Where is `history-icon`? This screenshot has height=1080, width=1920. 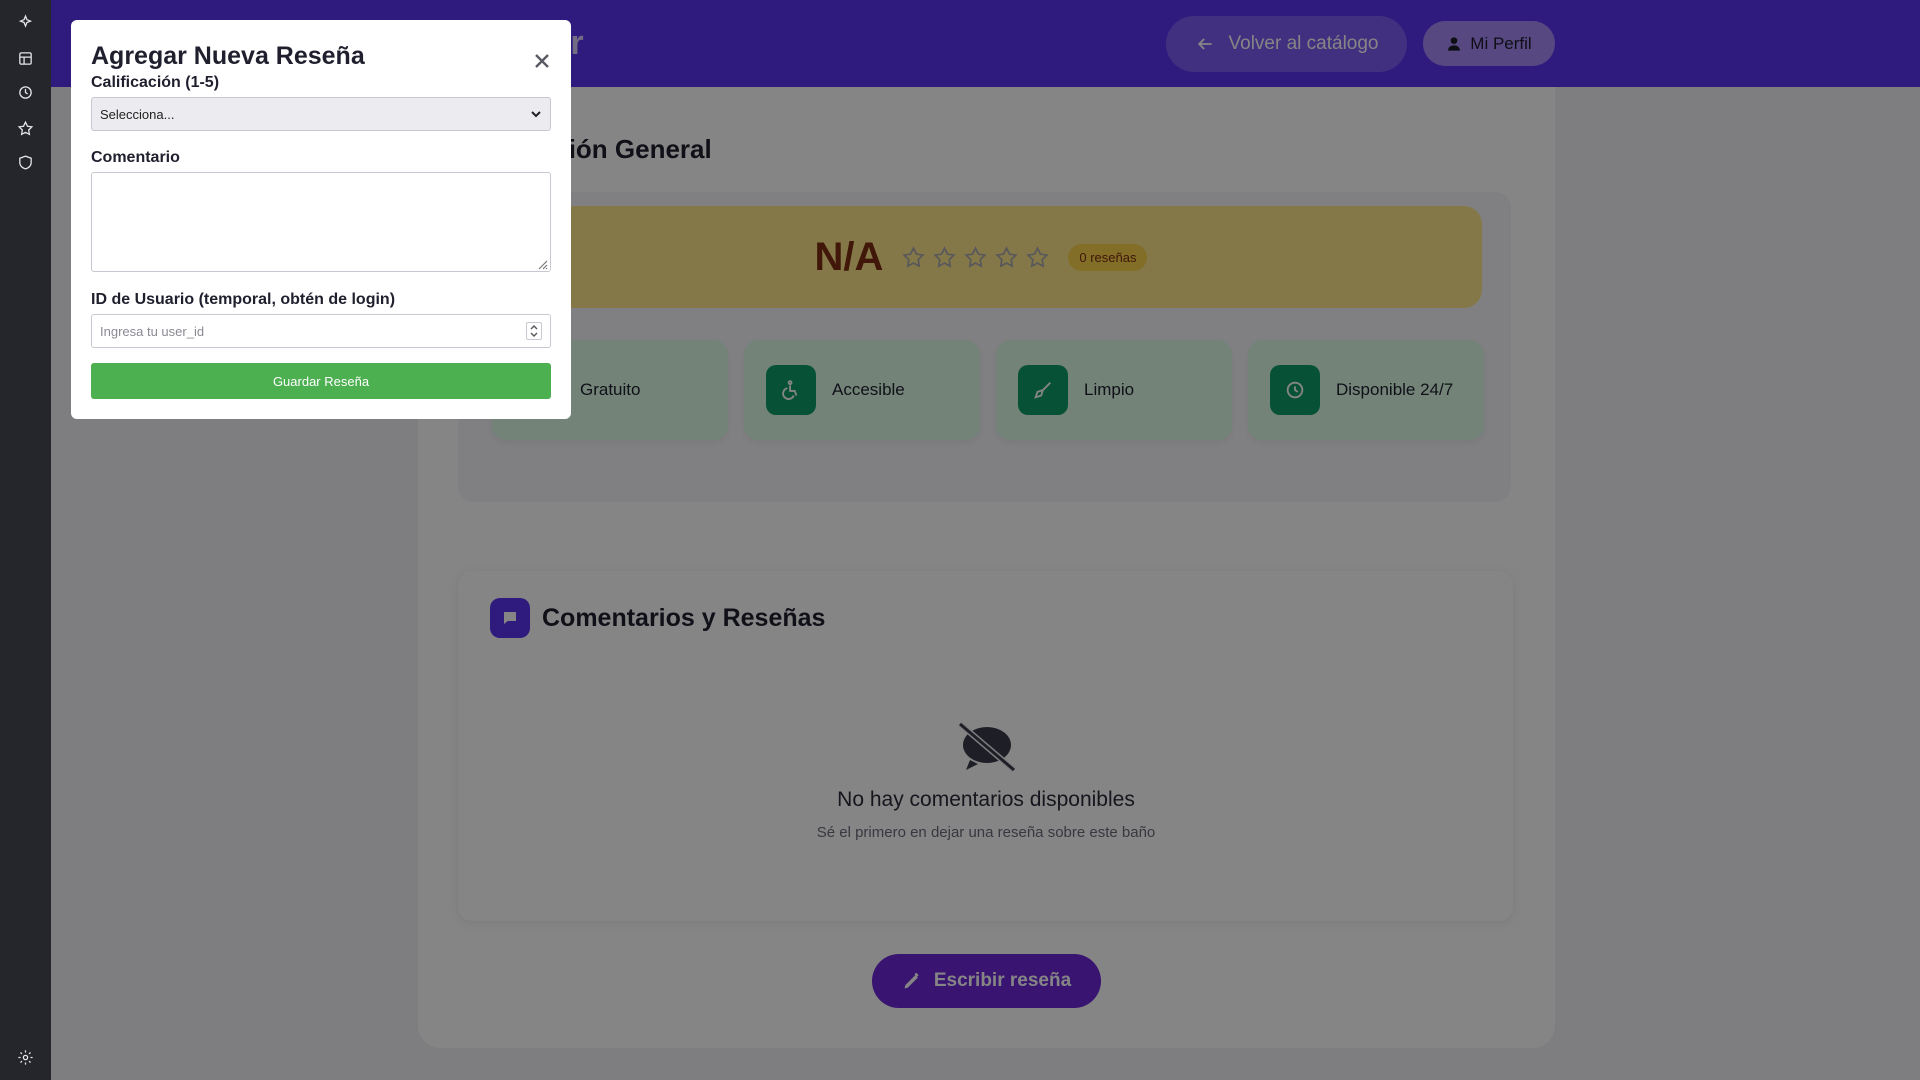 history-icon is located at coordinates (25, 92).